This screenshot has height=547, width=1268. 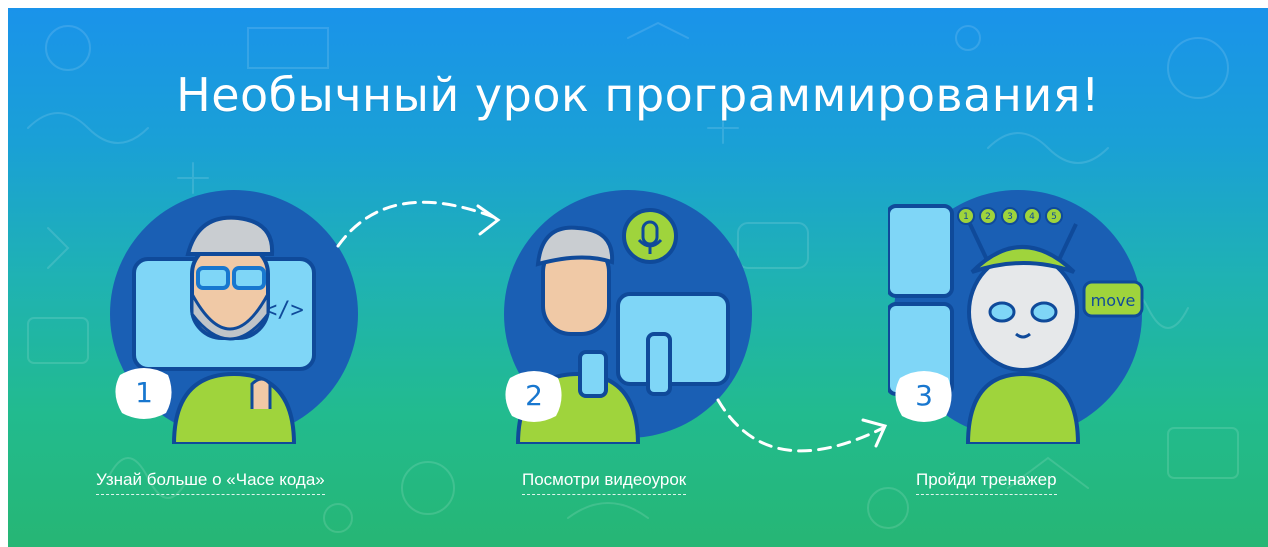 I want to click on step-badge-1: 1, so click(x=144, y=393).